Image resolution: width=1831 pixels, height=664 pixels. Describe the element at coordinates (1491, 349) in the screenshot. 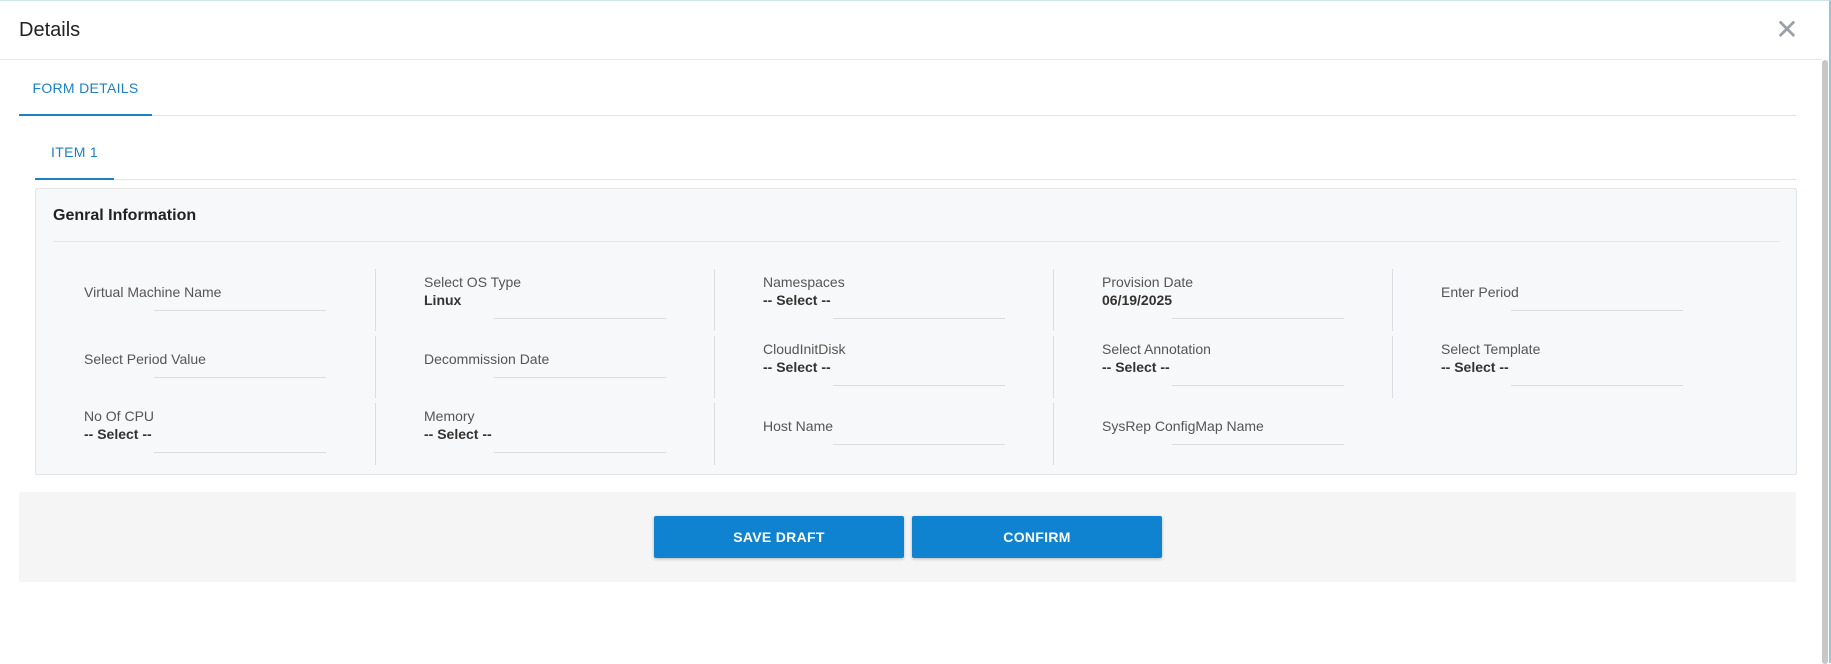

I see `template-label: Select Template` at that location.